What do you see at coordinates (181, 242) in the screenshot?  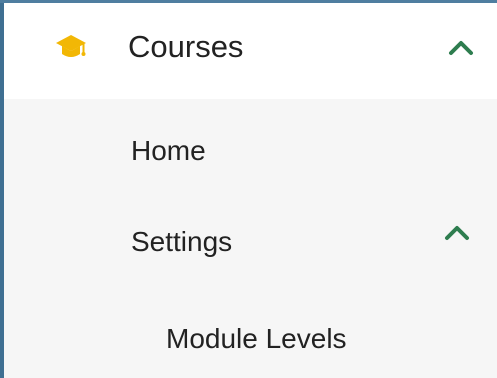 I see `menu-item-settings: Settings` at bounding box center [181, 242].